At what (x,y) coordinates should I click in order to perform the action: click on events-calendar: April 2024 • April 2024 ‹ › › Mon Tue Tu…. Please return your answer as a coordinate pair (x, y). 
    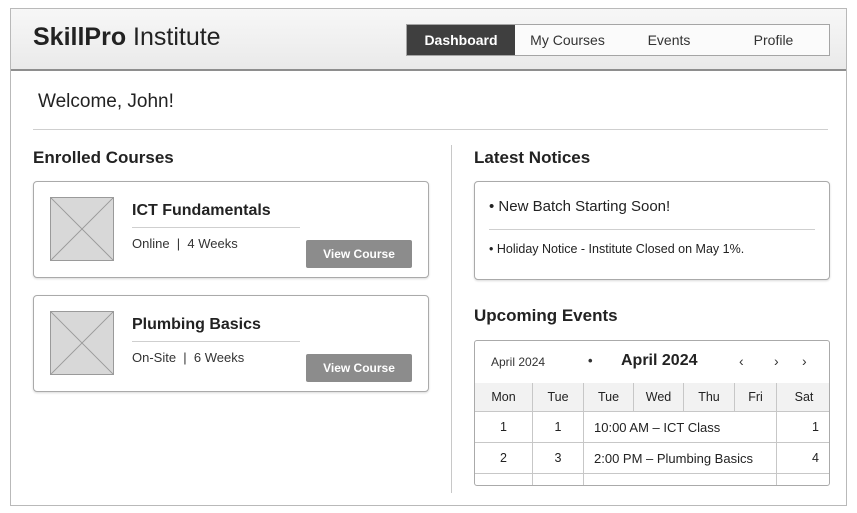
    Looking at the image, I should click on (652, 413).